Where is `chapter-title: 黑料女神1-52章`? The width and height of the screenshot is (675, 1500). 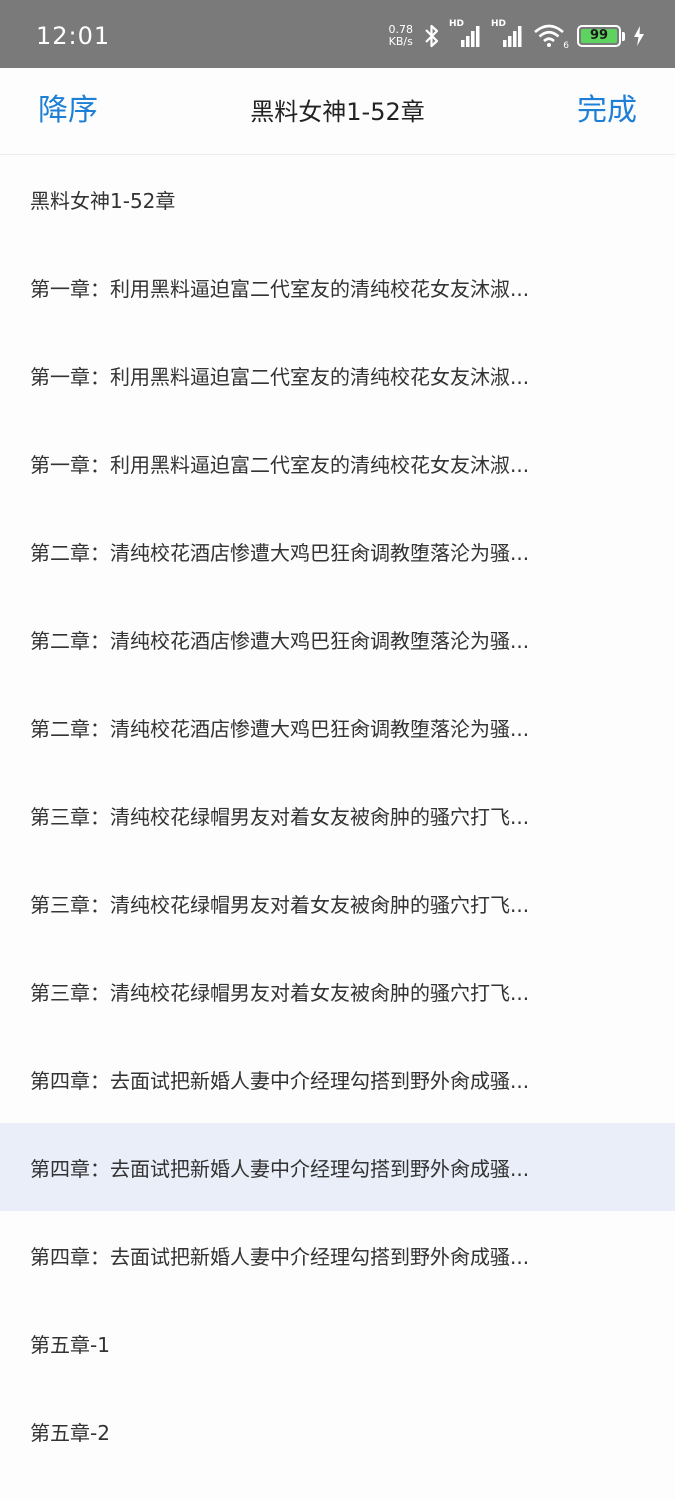
chapter-title: 黑料女神1-52章 is located at coordinates (103, 200).